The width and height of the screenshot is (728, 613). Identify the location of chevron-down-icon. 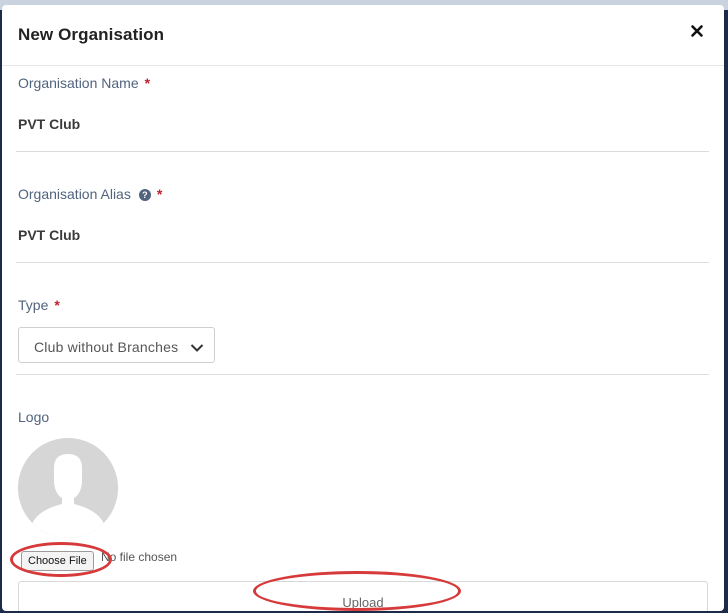
(197, 349).